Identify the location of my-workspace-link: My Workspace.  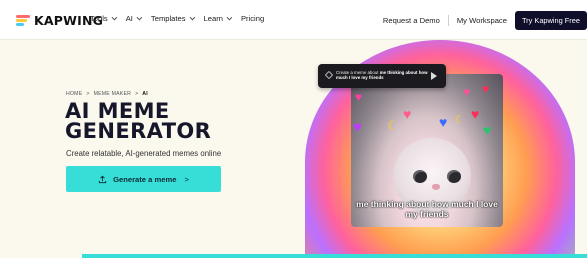
(482, 20).